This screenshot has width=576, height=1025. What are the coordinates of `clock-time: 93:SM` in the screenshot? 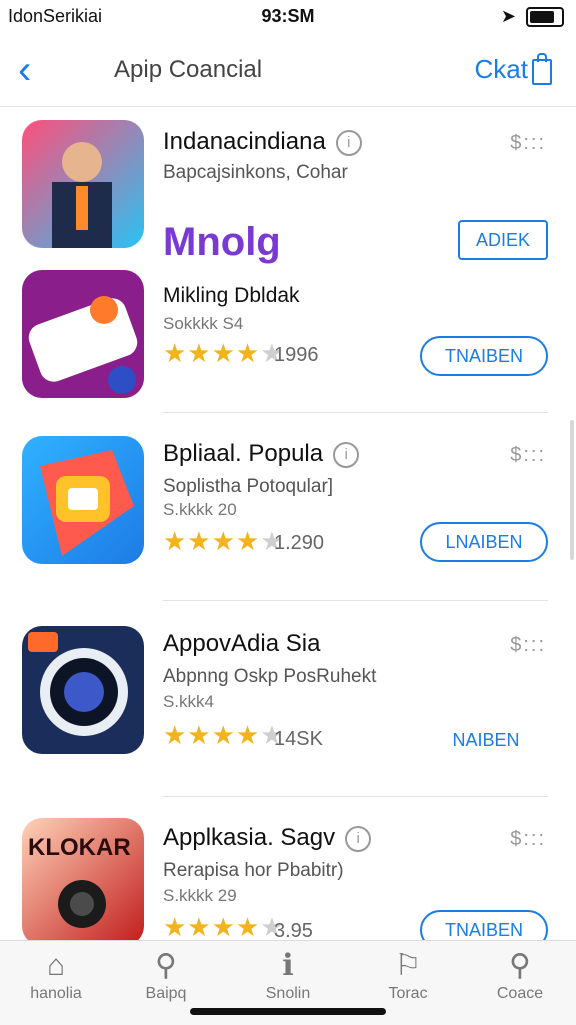 It's located at (288, 16).